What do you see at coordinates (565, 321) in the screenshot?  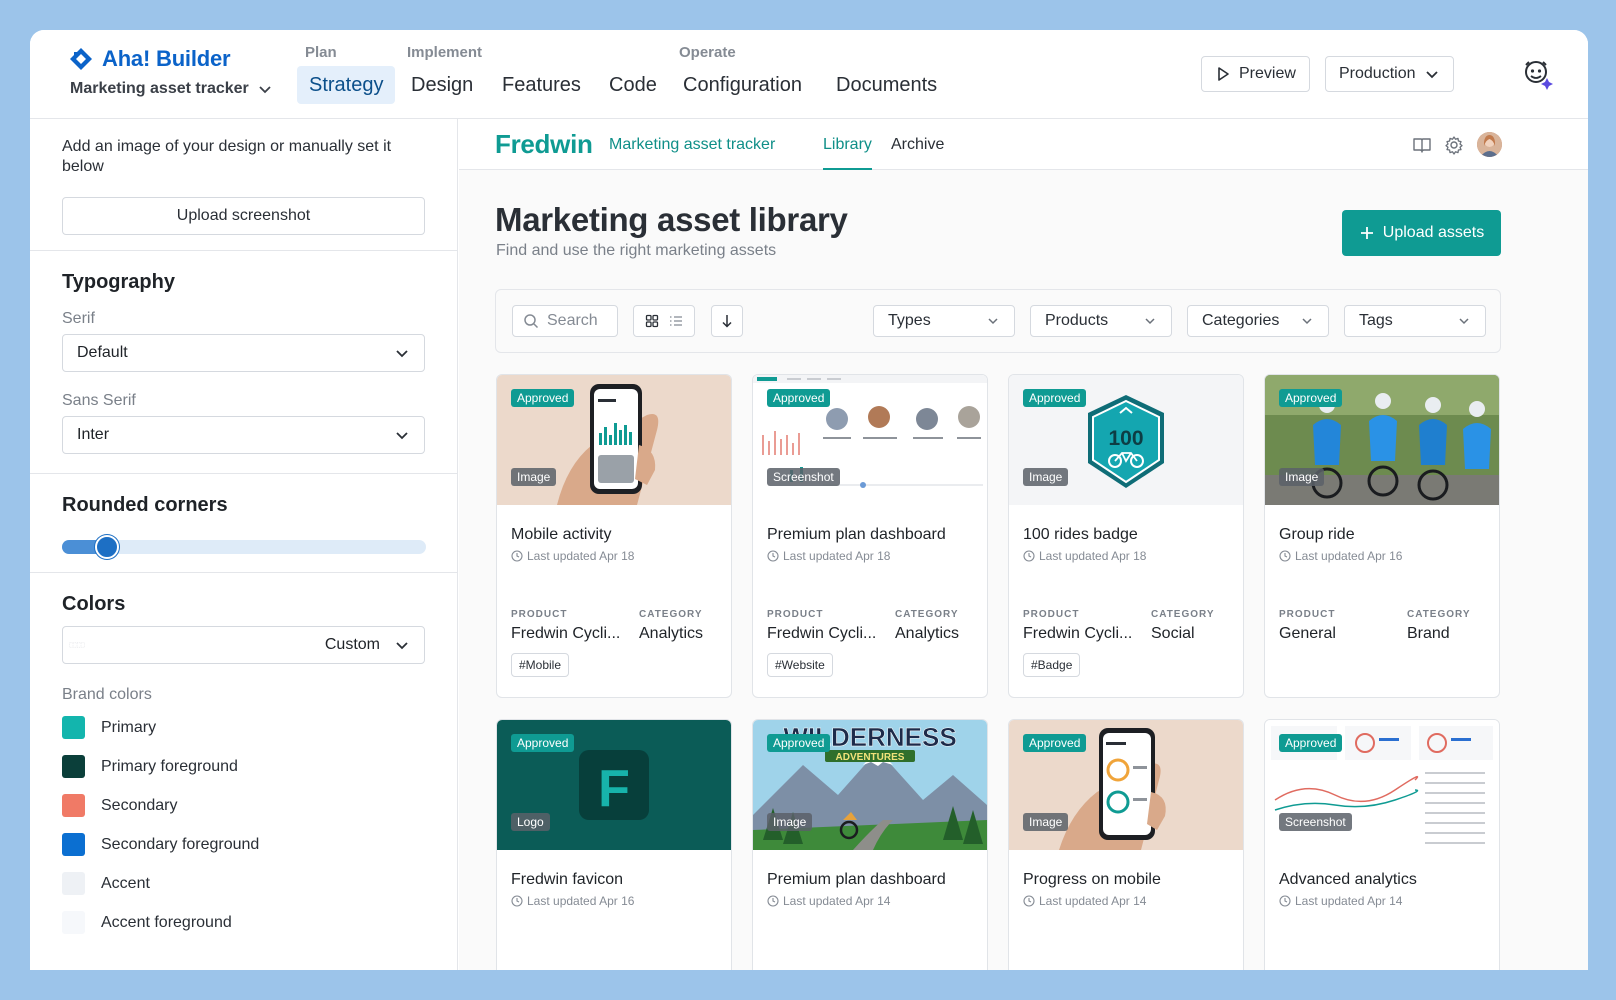 I see `search-input: Search` at bounding box center [565, 321].